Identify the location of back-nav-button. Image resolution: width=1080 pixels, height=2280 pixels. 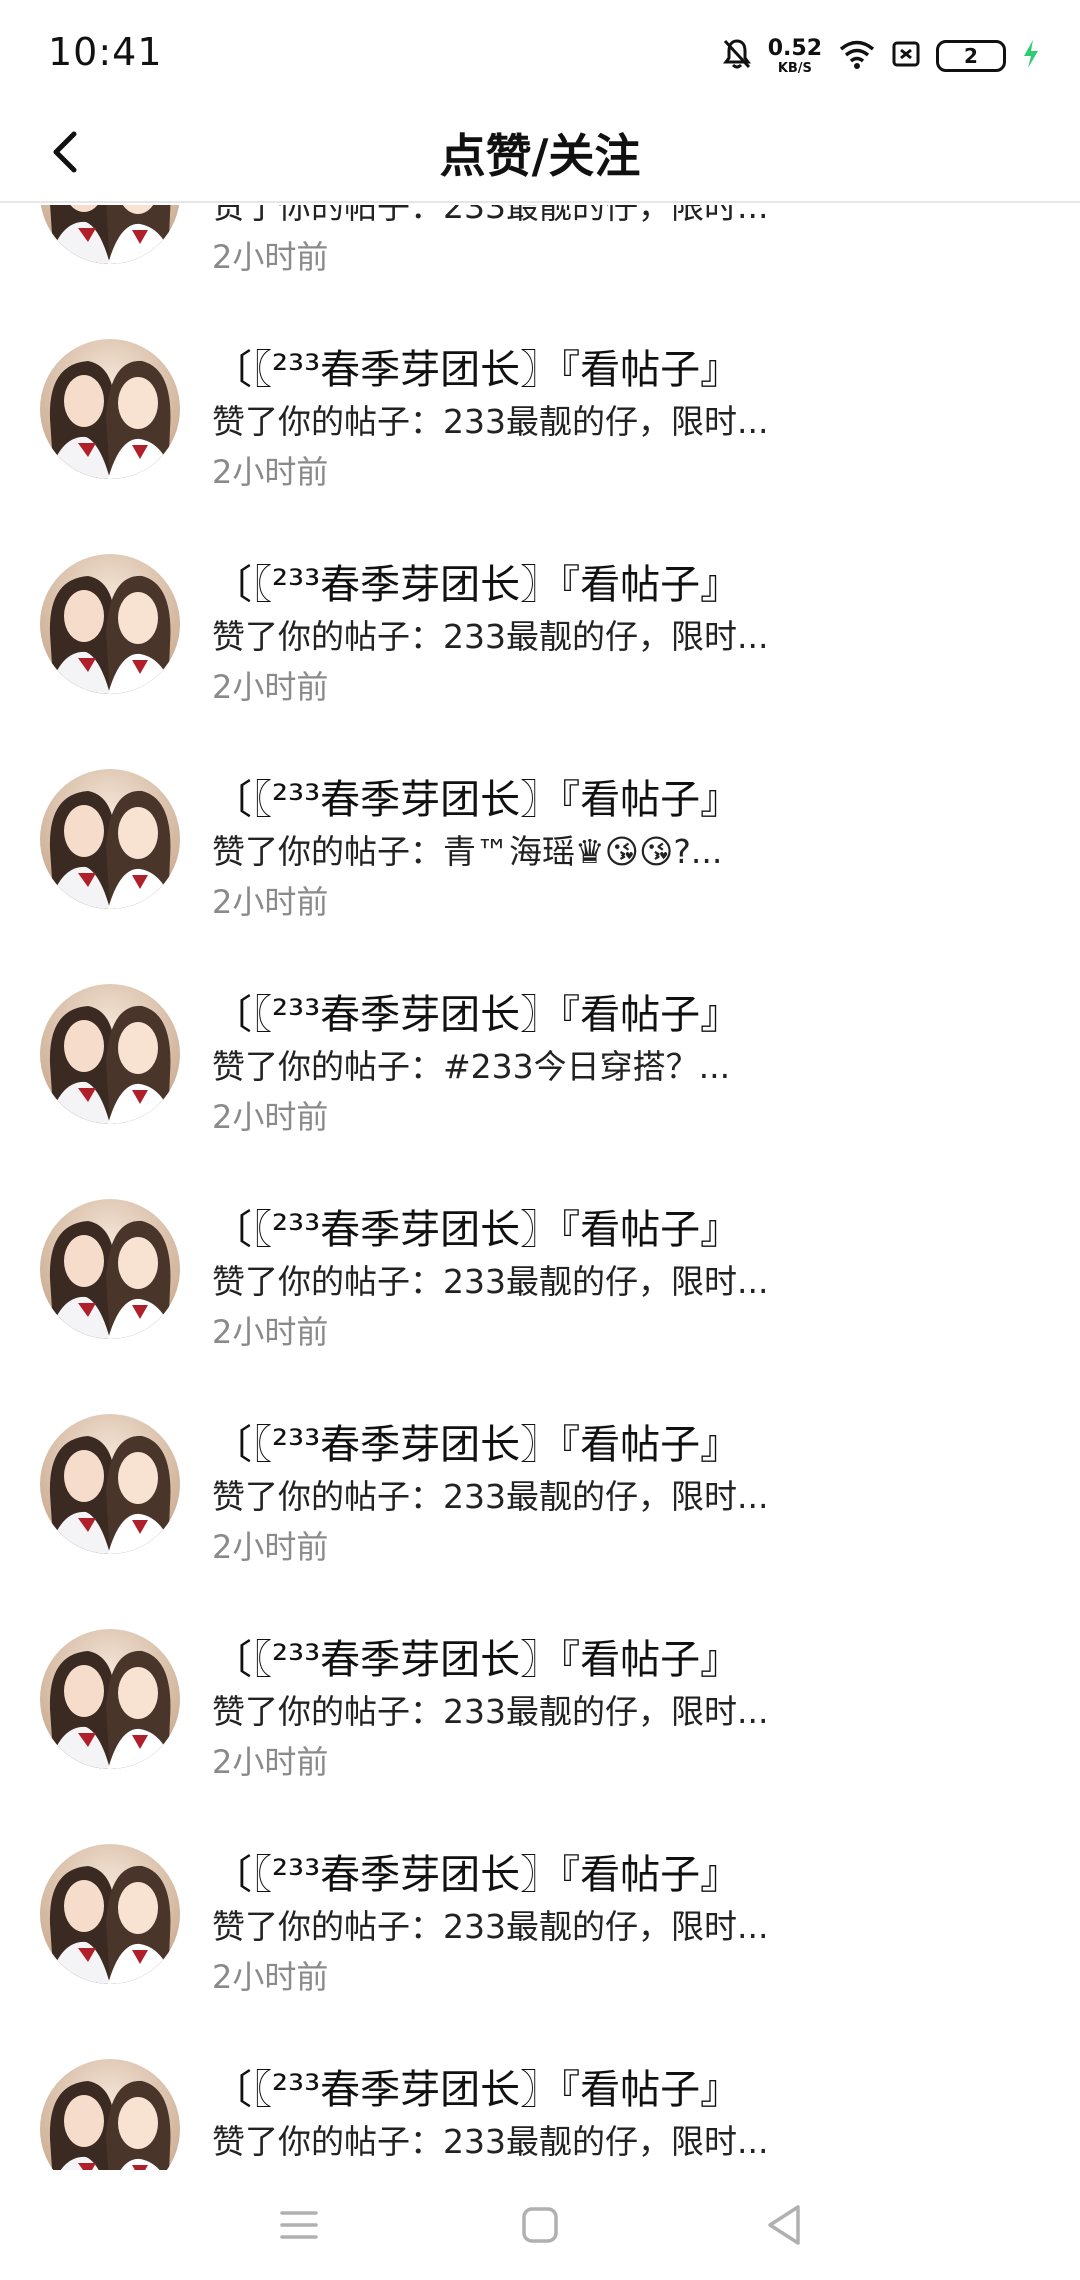
(785, 2225).